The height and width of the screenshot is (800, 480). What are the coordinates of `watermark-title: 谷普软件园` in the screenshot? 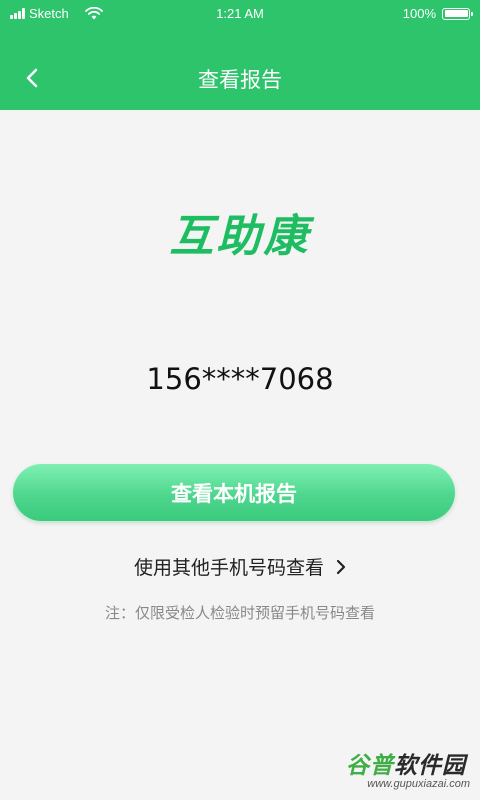 It's located at (406, 763).